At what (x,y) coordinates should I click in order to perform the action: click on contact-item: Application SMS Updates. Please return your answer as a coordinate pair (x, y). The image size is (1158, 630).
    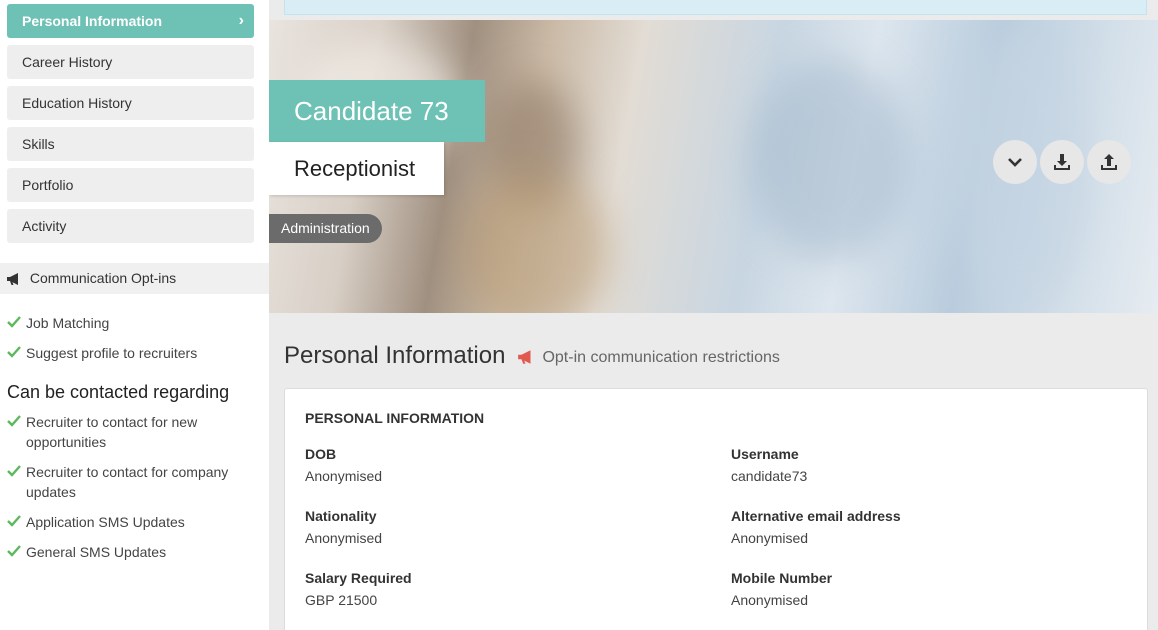
    Looking at the image, I should click on (132, 522).